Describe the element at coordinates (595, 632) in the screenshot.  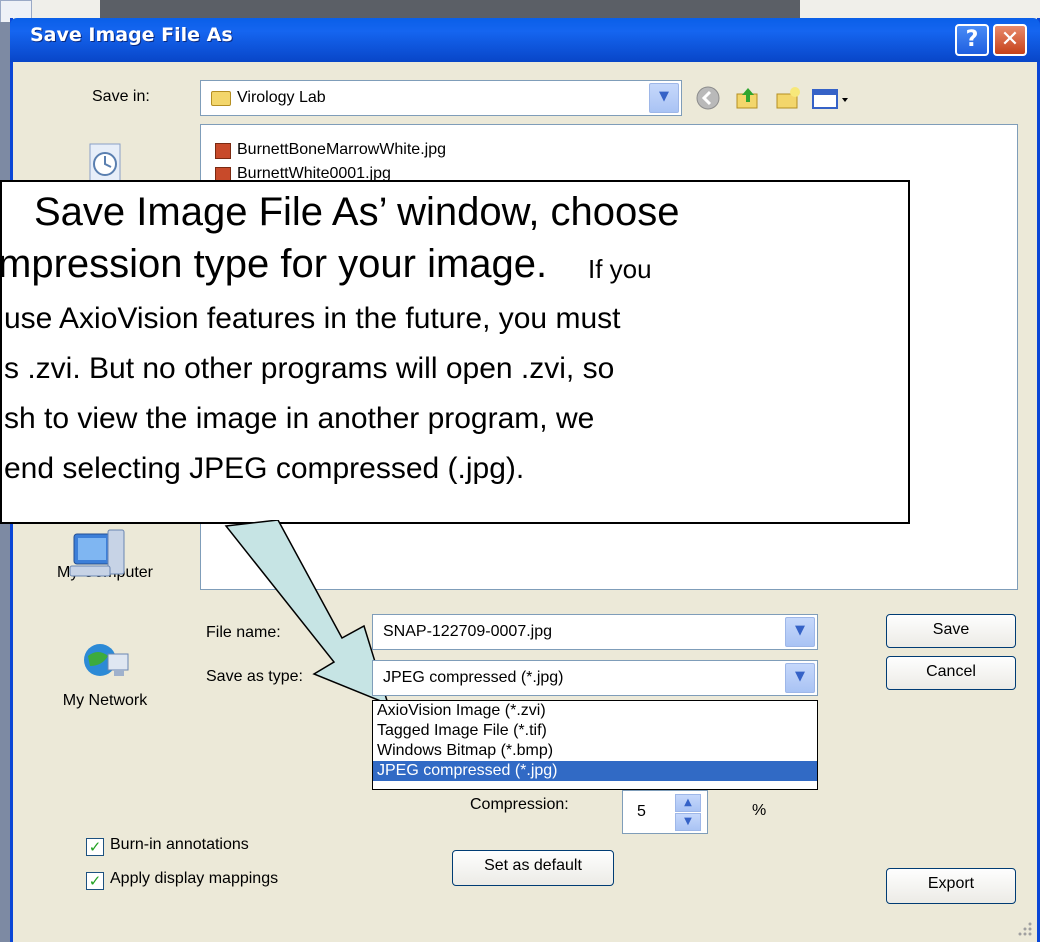
I see `file-name-input: SNAP-122709-0007.jpg ▼` at that location.